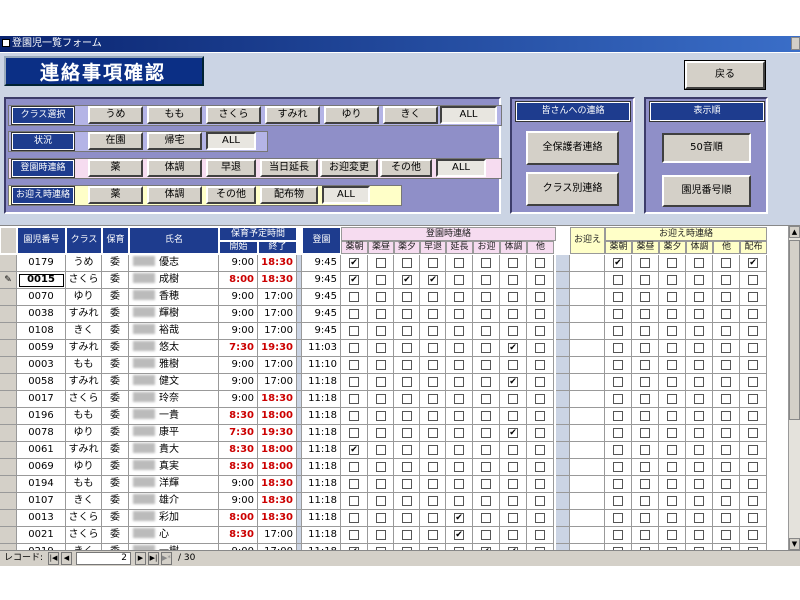 The height and width of the screenshot is (600, 800). I want to click on cell-end: 18:00, so click(277, 450).